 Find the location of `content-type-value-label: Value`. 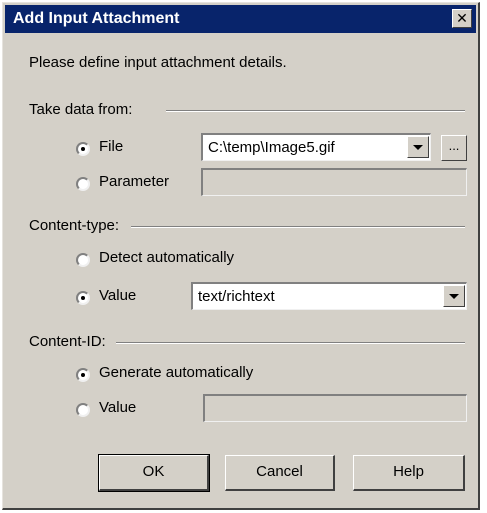

content-type-value-label: Value is located at coordinates (117, 295).